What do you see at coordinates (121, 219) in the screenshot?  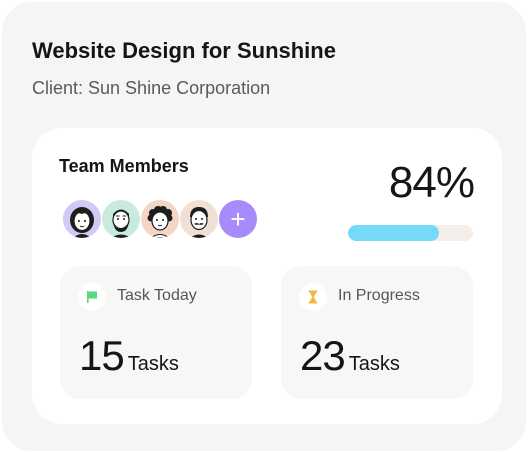 I see `bearded-man-avatar-icon` at bounding box center [121, 219].